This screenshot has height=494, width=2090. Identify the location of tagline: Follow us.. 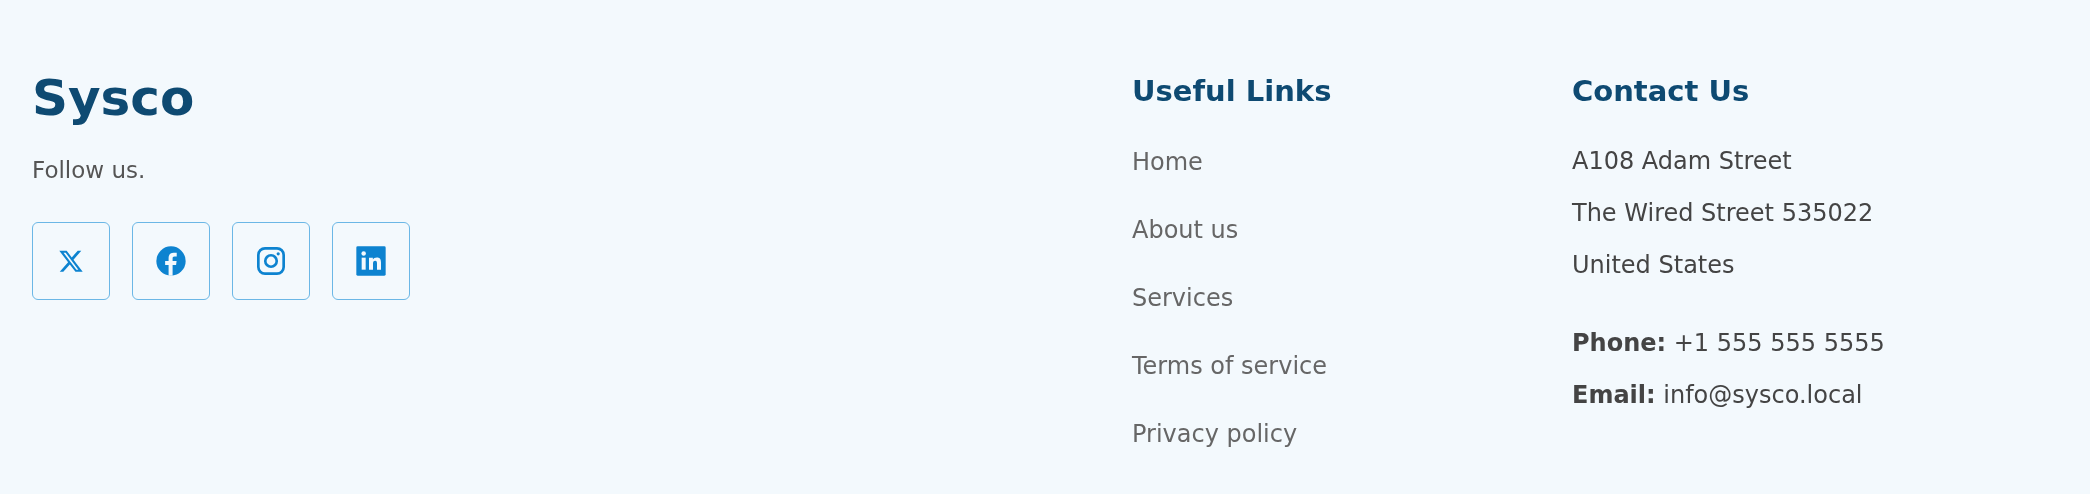
(89, 170).